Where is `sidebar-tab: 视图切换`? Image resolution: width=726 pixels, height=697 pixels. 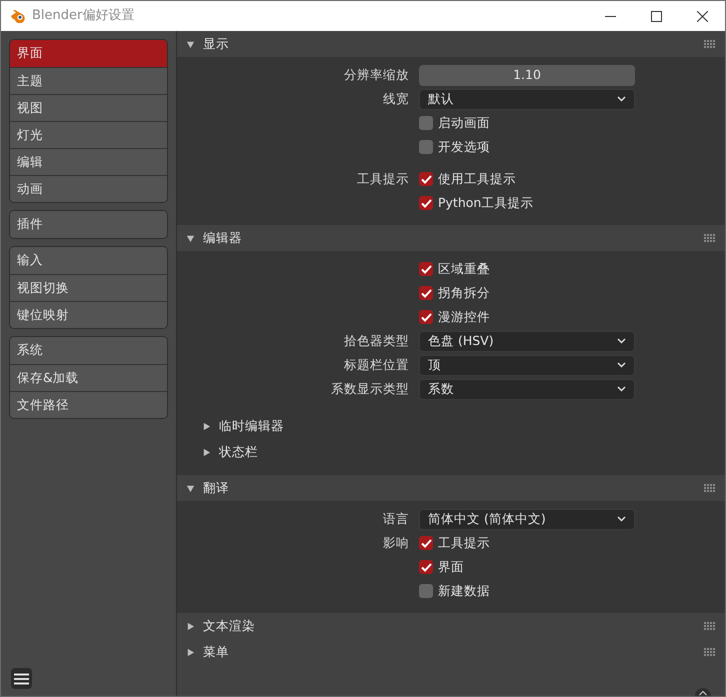
sidebar-tab: 视图切换 is located at coordinates (88, 287).